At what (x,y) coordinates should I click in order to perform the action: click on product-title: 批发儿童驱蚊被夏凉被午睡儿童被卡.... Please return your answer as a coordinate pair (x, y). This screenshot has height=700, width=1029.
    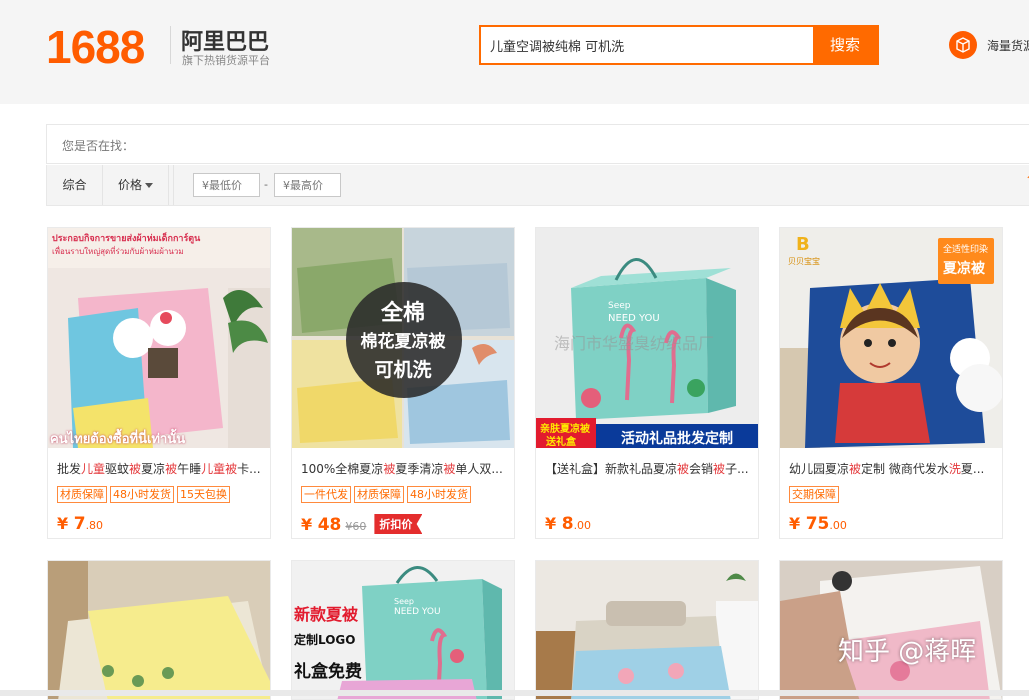
    Looking at the image, I should click on (160, 468).